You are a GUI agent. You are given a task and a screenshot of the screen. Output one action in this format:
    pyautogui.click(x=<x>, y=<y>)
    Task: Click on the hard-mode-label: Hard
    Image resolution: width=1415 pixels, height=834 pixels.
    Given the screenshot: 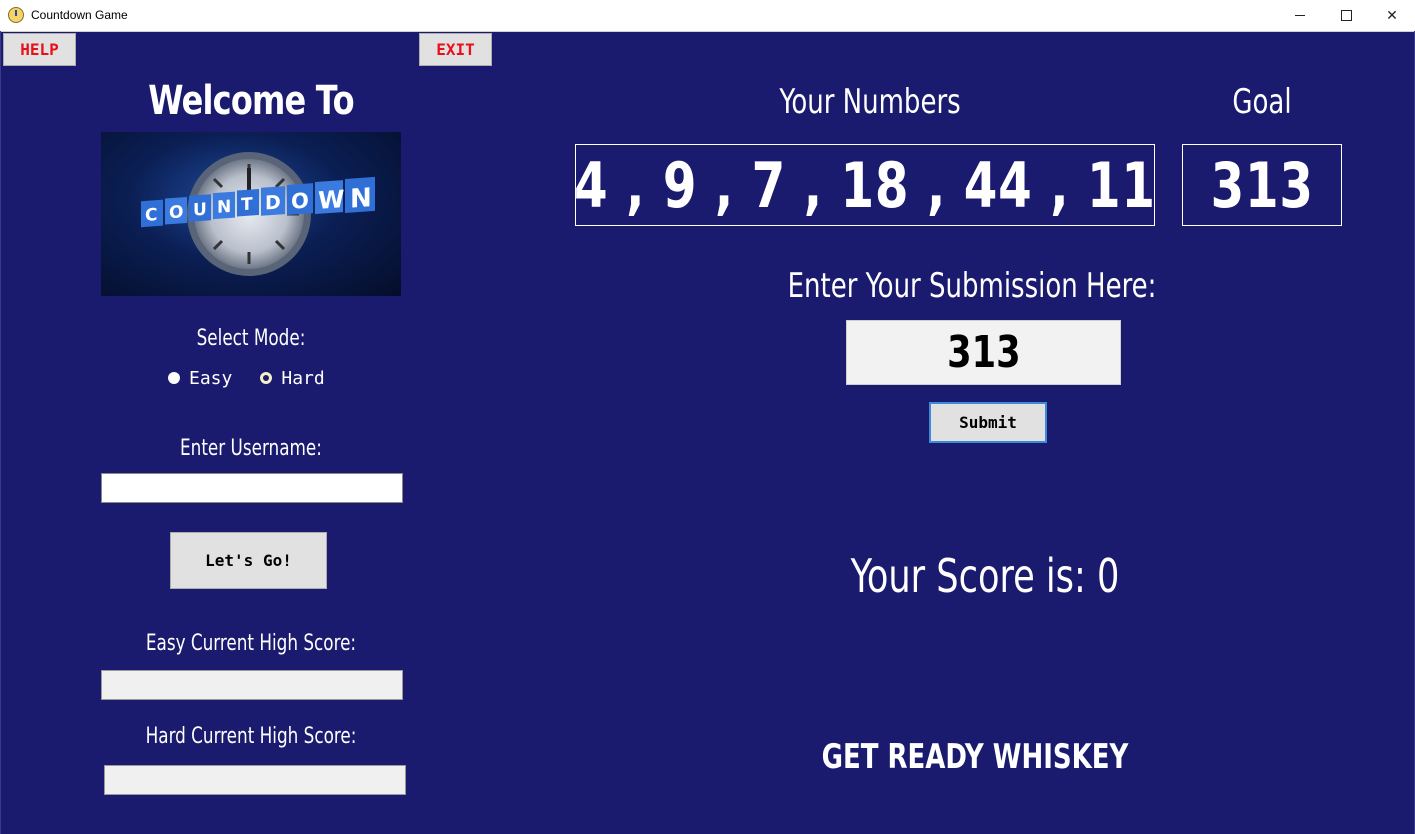 What is the action you would take?
    pyautogui.click(x=303, y=378)
    